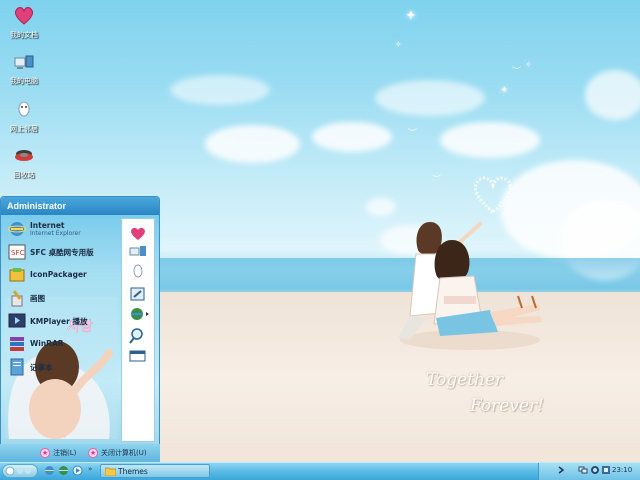 The height and width of the screenshot is (480, 640). What do you see at coordinates (138, 356) in the screenshot?
I see `run-icon` at bounding box center [138, 356].